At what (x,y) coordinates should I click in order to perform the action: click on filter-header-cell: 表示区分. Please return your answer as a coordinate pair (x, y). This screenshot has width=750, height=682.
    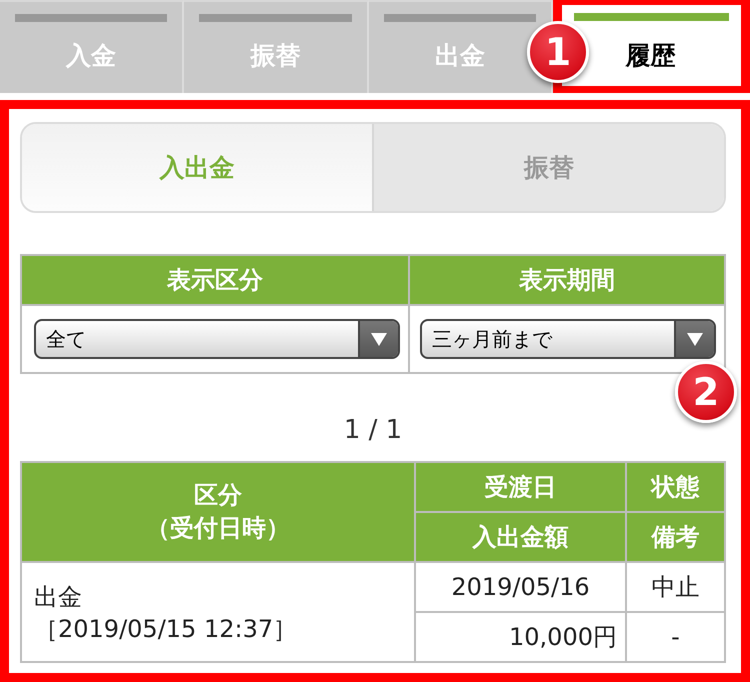
    Looking at the image, I should click on (215, 280).